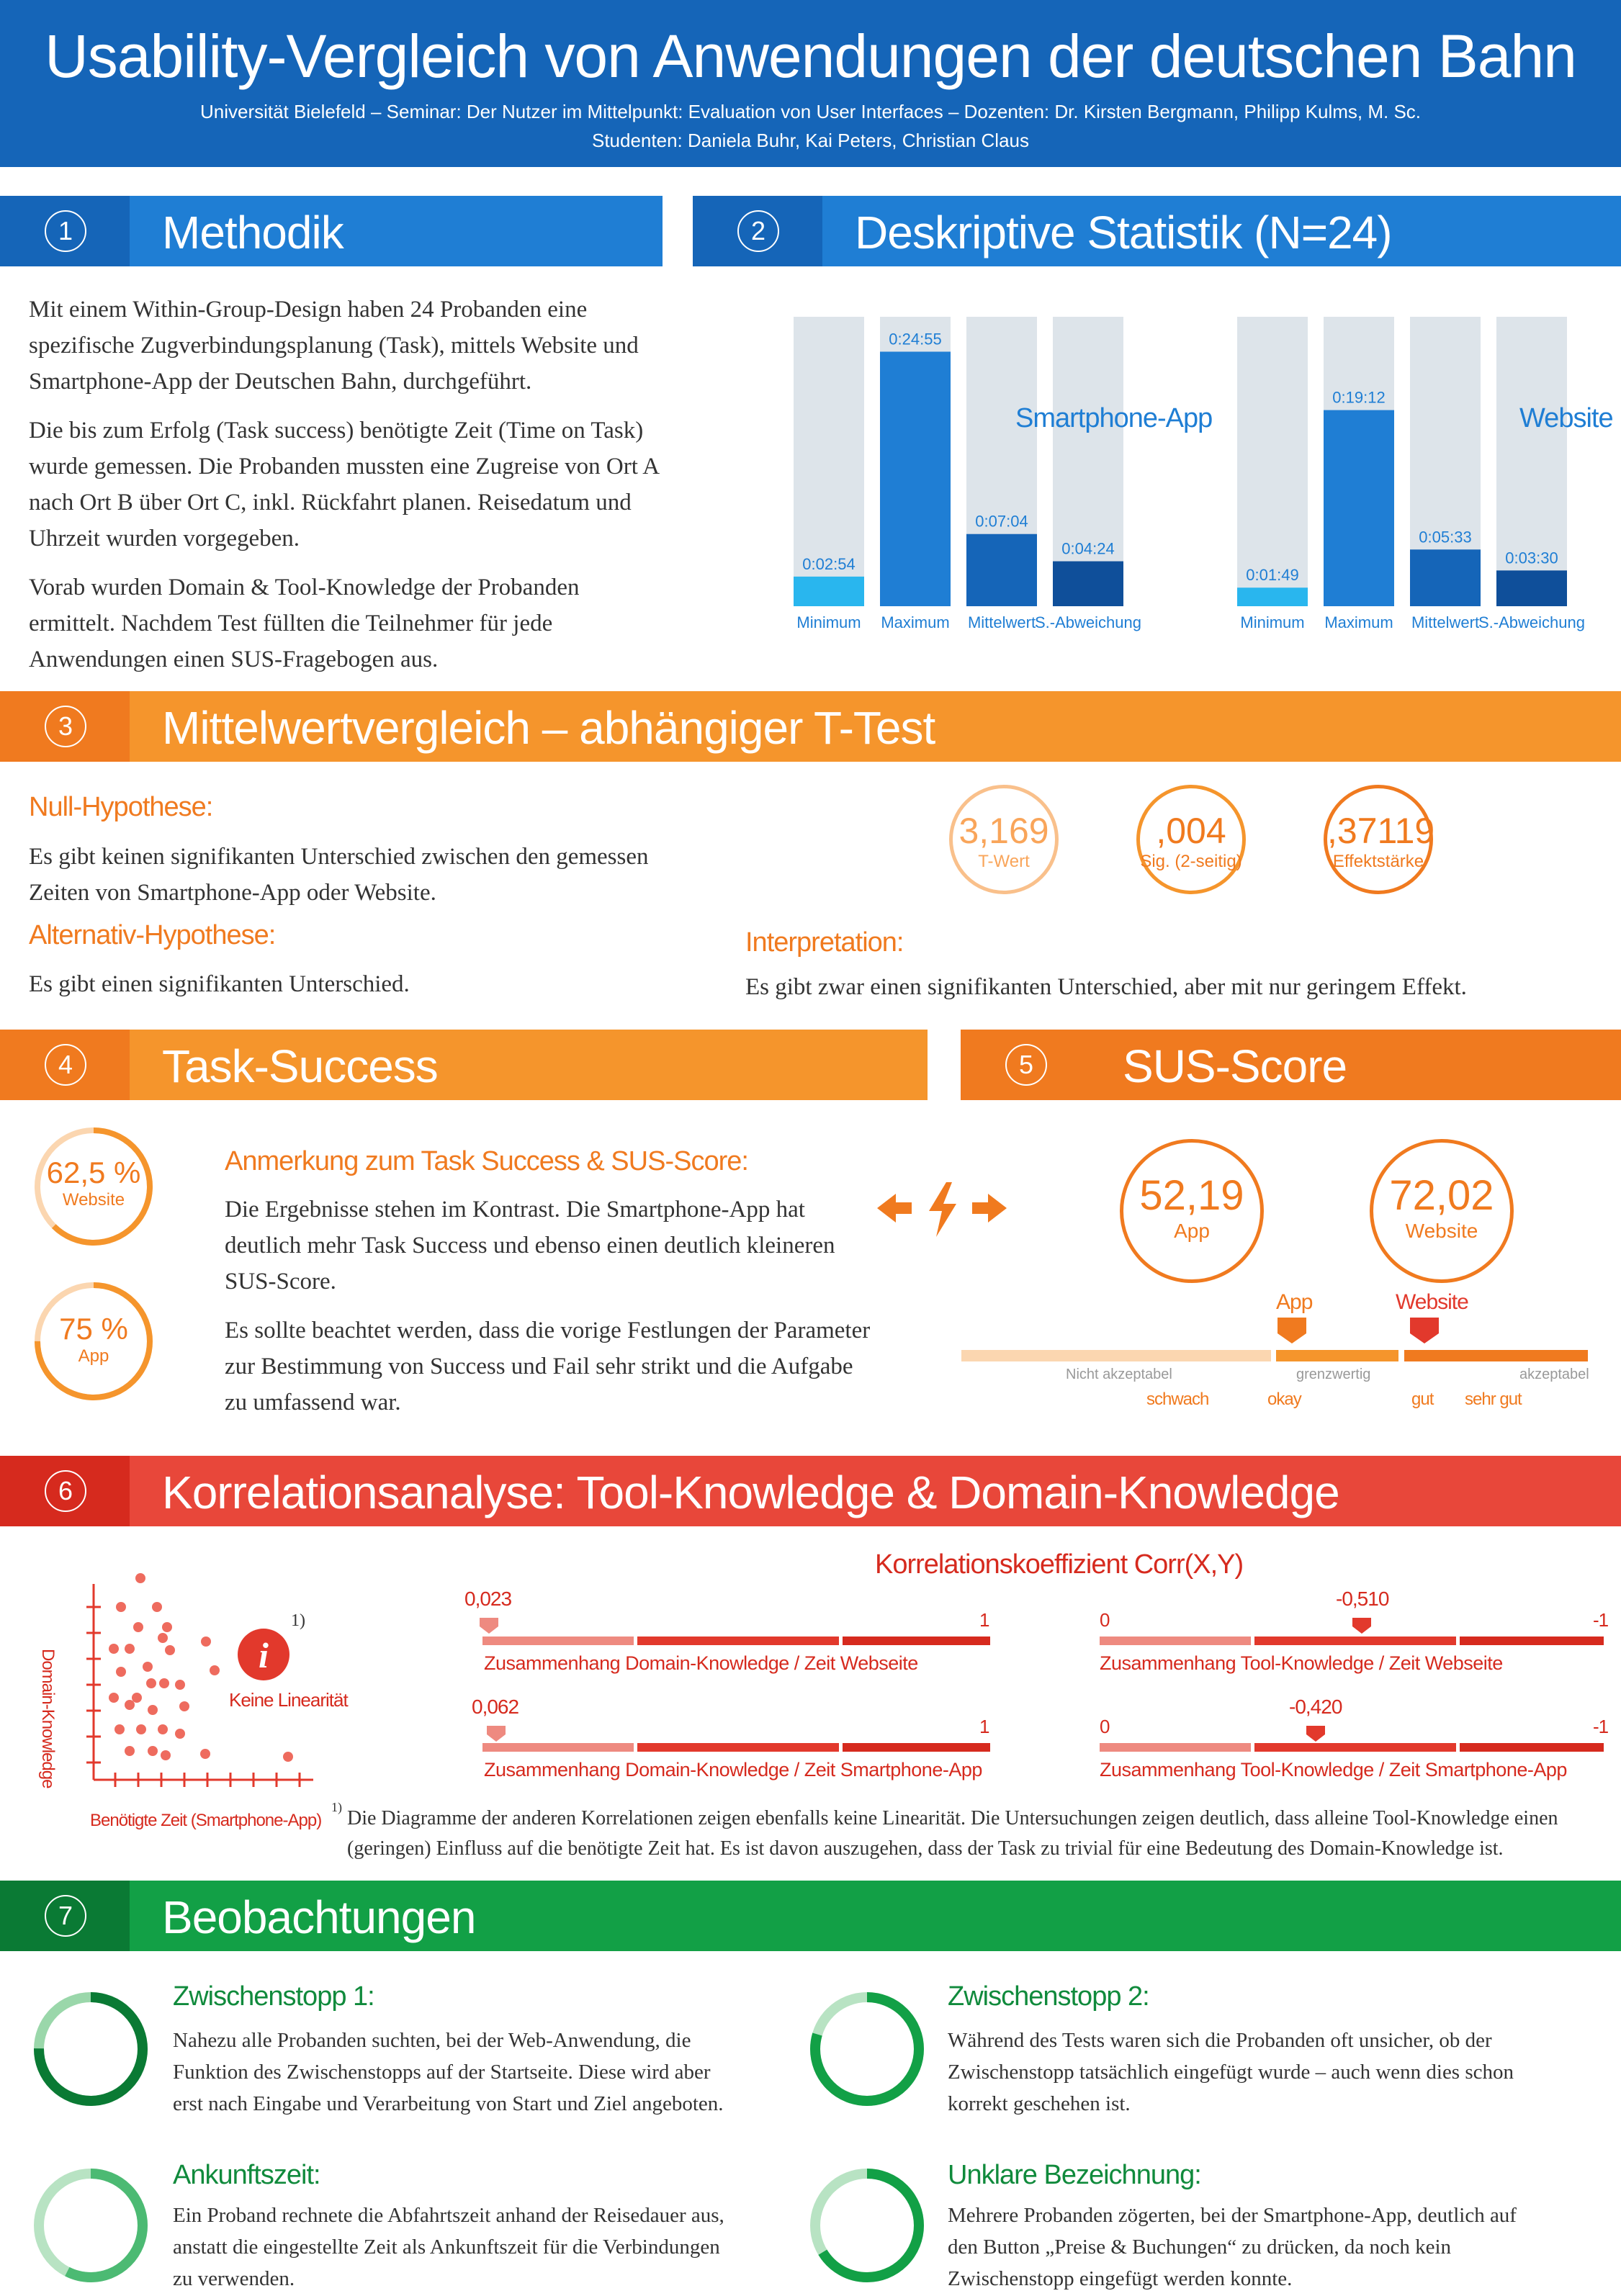 The width and height of the screenshot is (1621, 2296). I want to click on section-2-bar: 2 Deskriptive Statistik (N=24), so click(1157, 231).